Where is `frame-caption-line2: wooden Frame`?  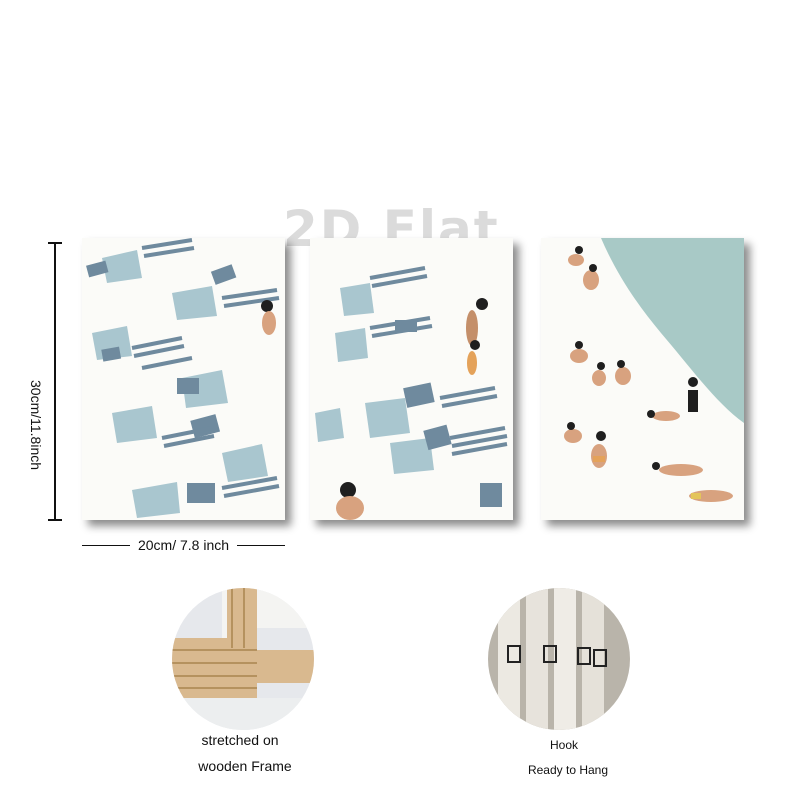 frame-caption-line2: wooden Frame is located at coordinates (245, 766).